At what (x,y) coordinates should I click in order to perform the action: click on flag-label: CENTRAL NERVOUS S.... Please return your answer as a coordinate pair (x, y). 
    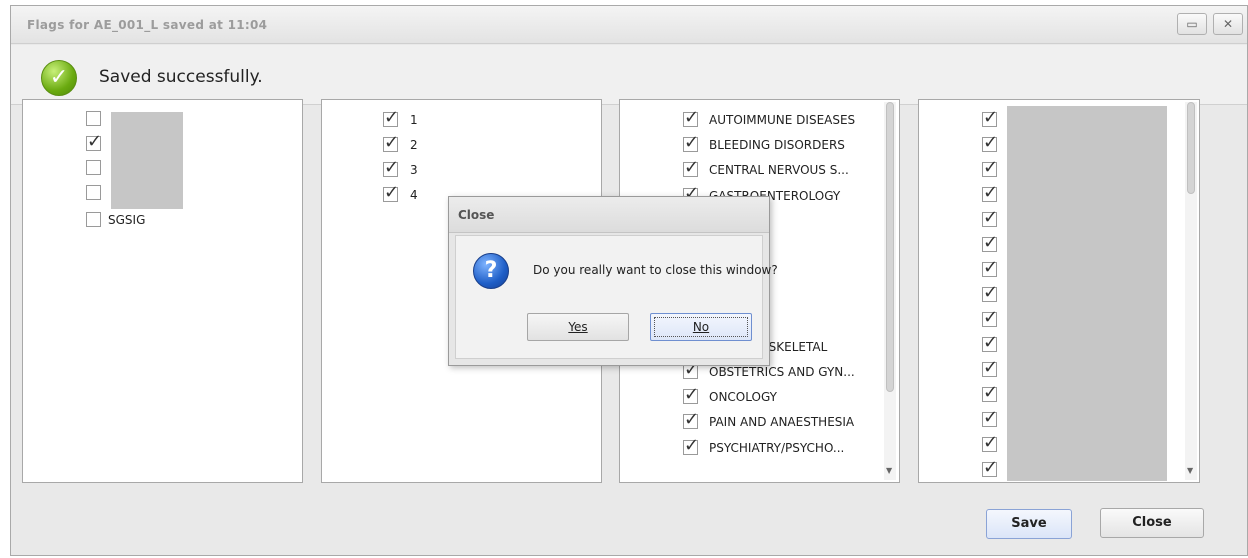
    Looking at the image, I should click on (779, 170).